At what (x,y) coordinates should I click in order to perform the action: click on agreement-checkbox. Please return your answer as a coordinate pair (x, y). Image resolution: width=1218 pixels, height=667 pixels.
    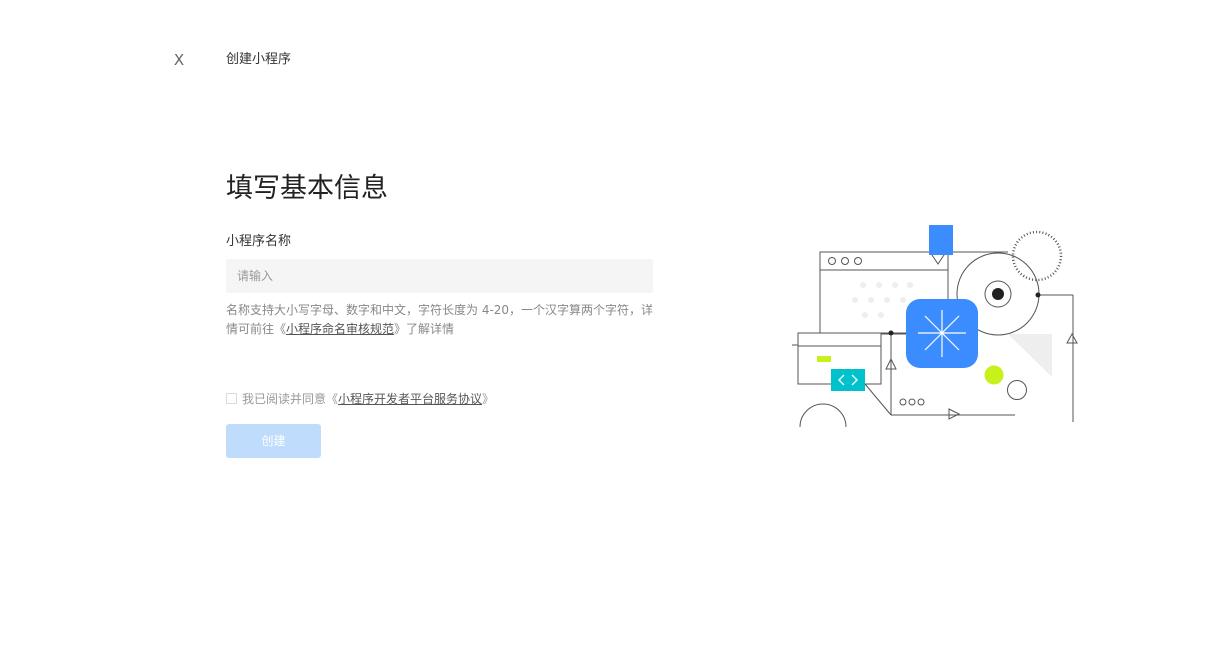
    Looking at the image, I should click on (231, 398).